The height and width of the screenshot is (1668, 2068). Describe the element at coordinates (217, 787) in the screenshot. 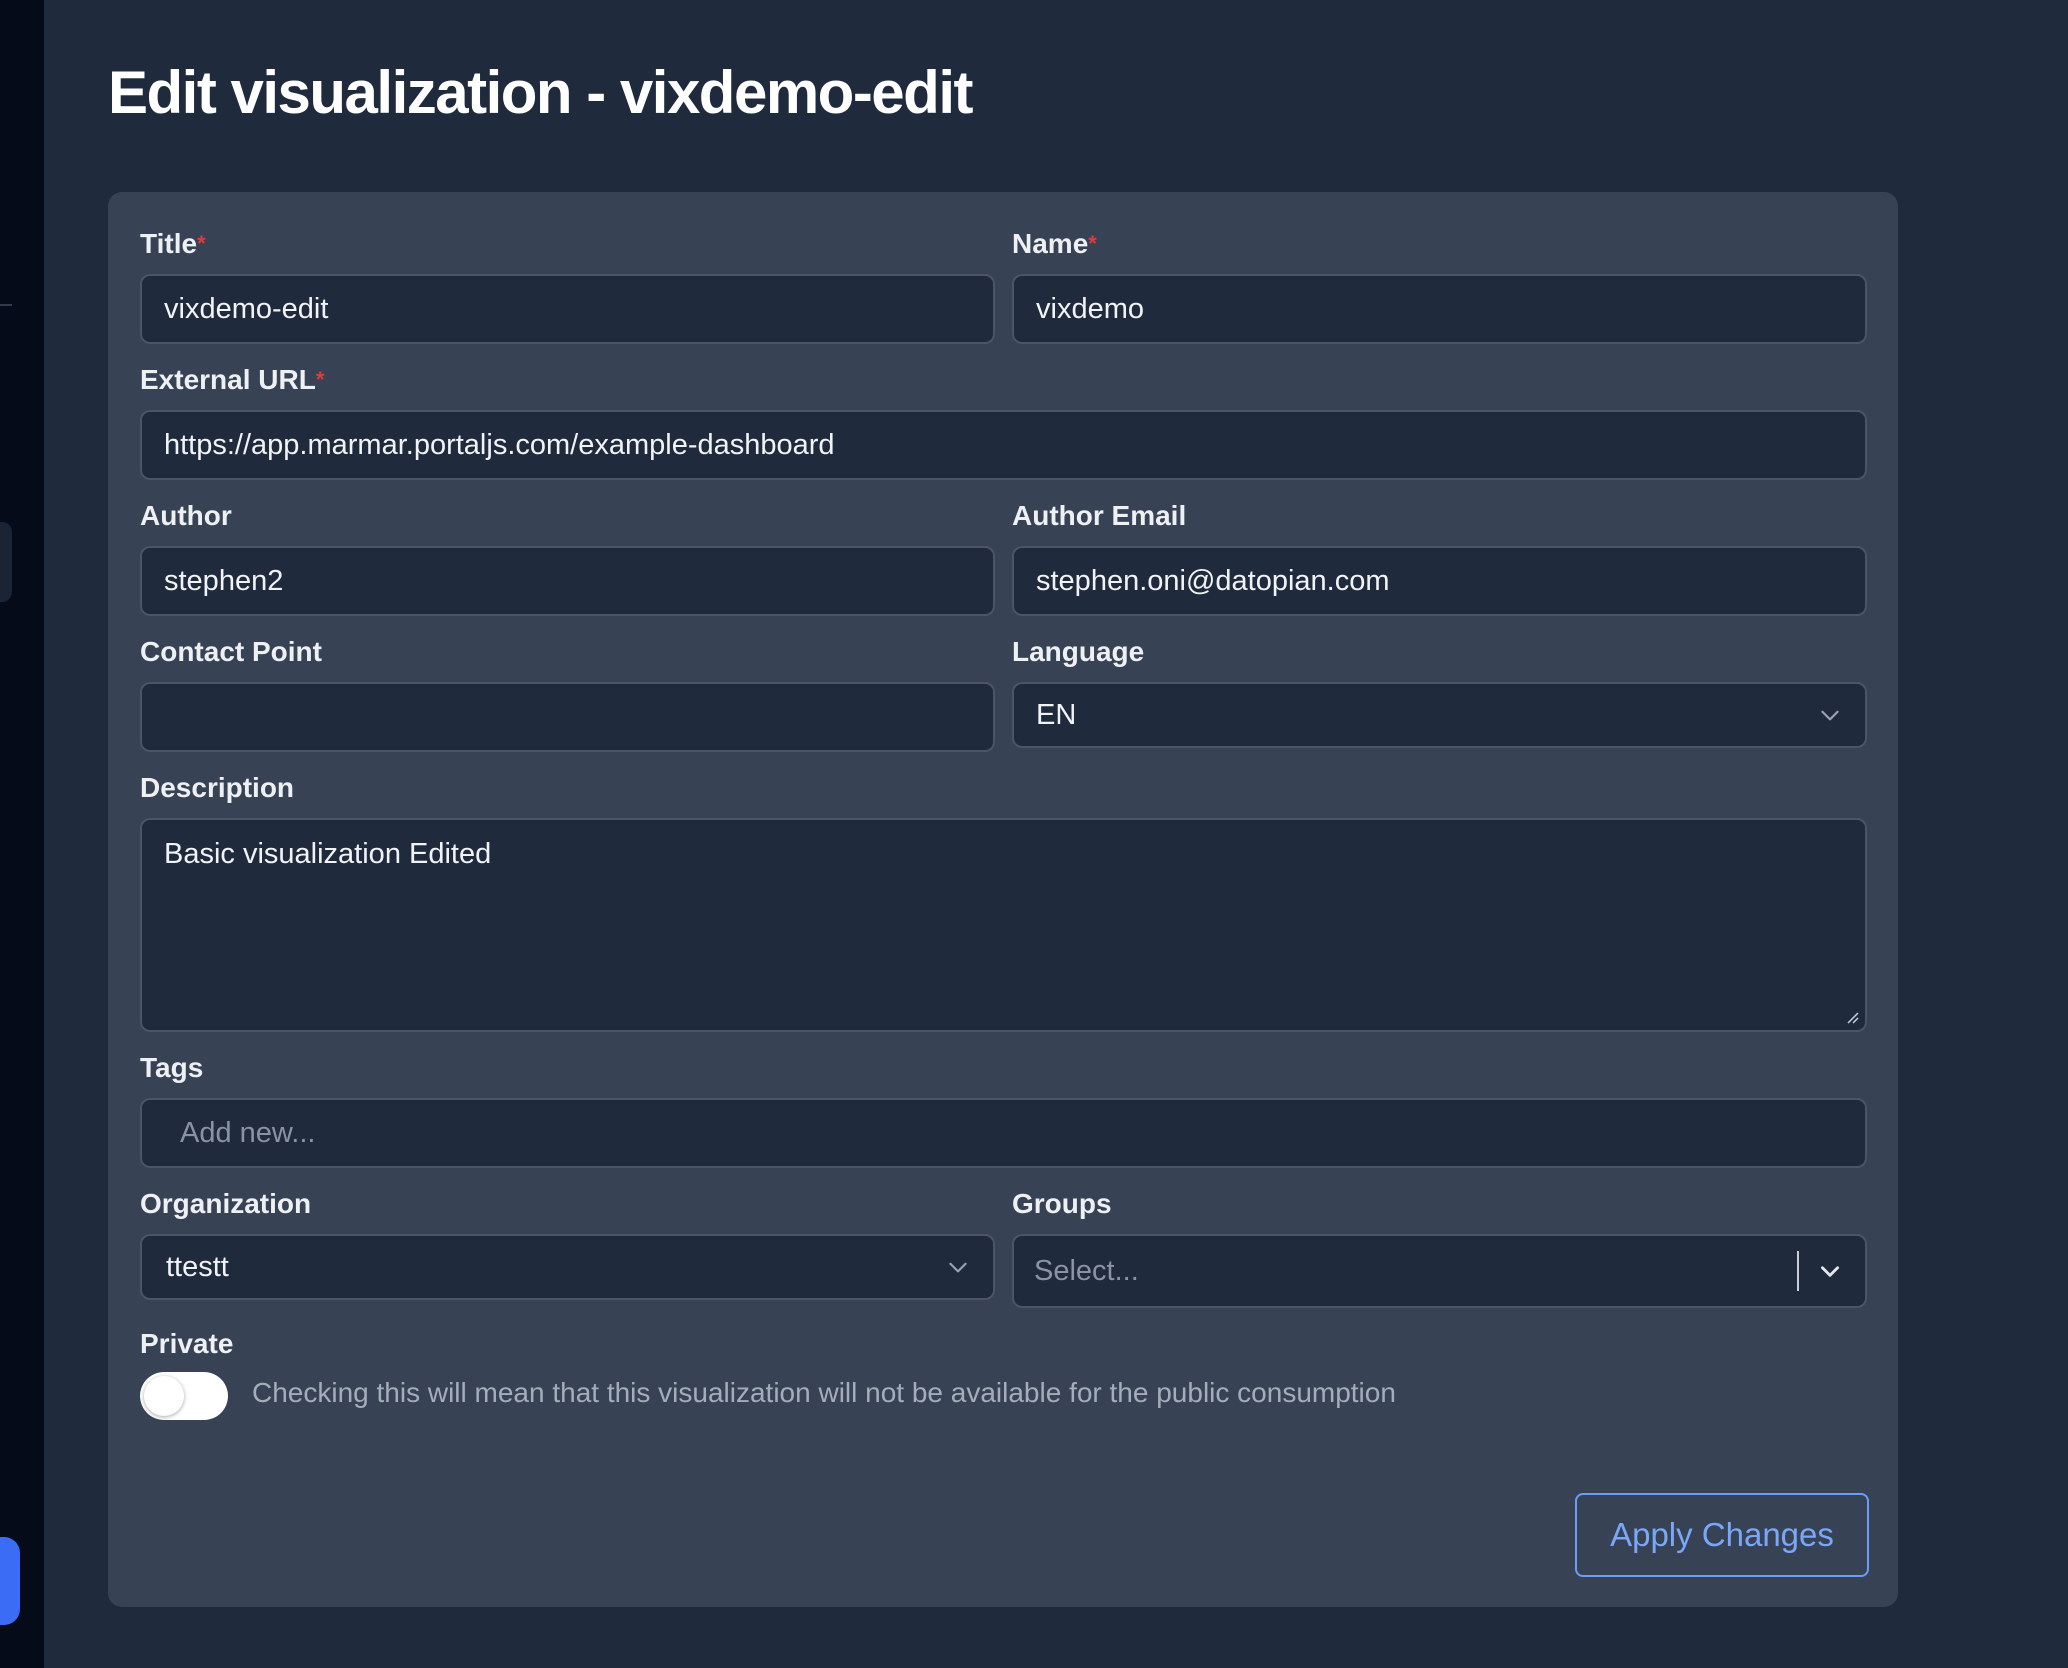

I see `description-label: Description` at that location.